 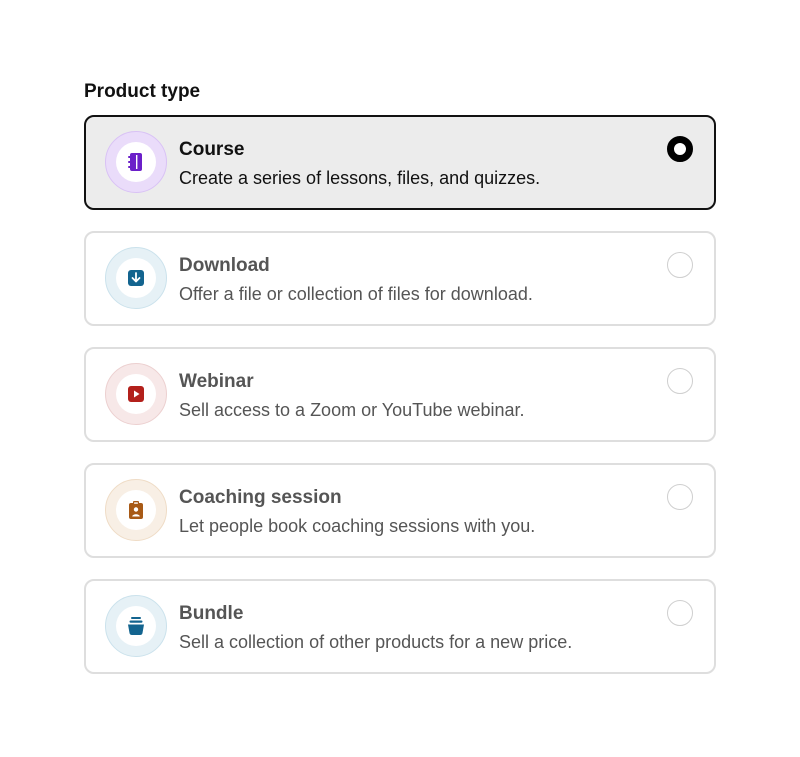 What do you see at coordinates (211, 613) in the screenshot?
I see `option-title: Bundle` at bounding box center [211, 613].